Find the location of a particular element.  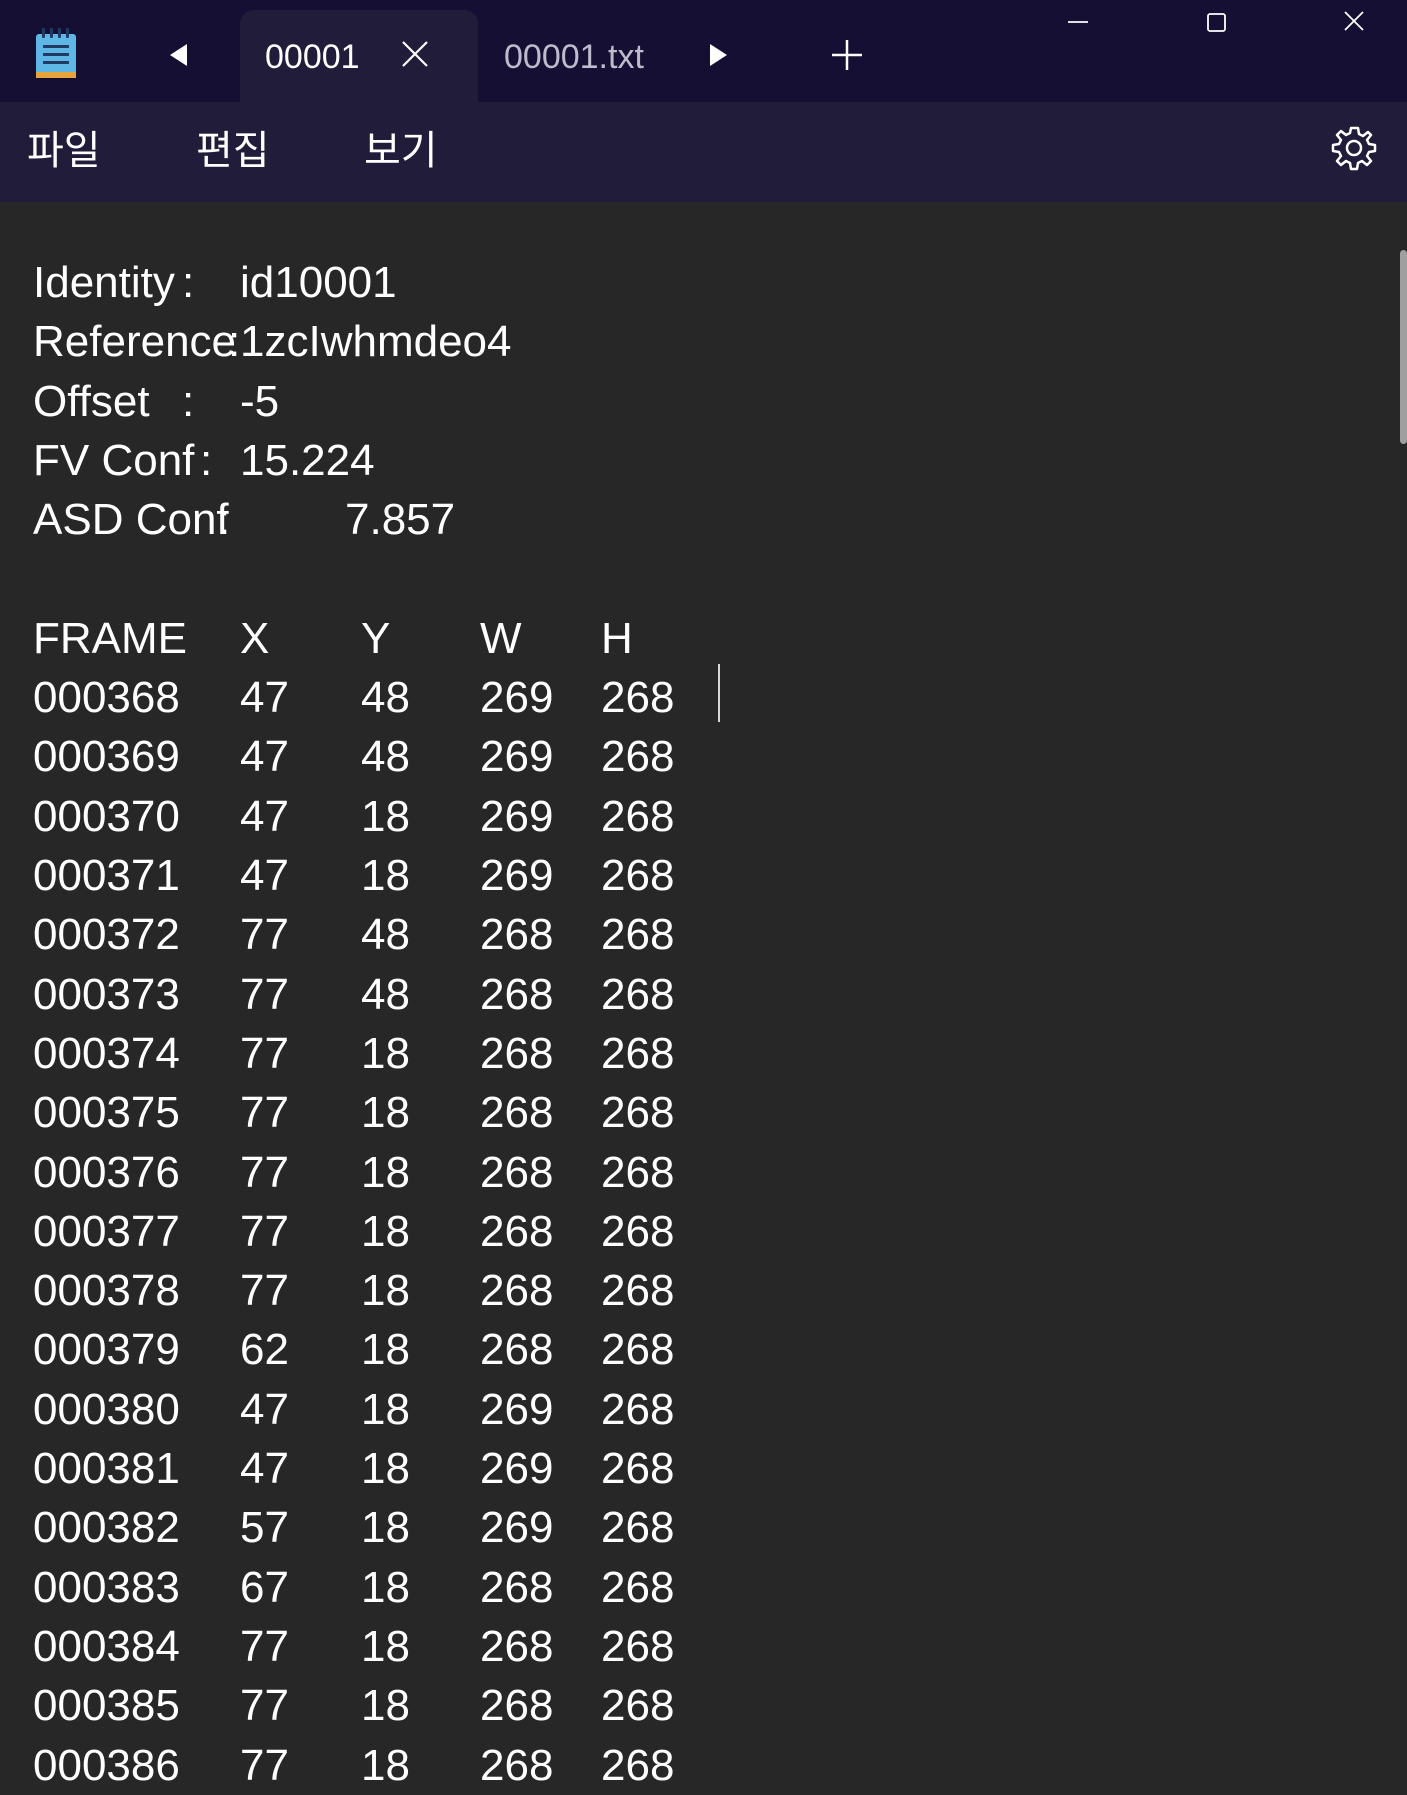

table-cell: 000374 is located at coordinates (106, 1053).